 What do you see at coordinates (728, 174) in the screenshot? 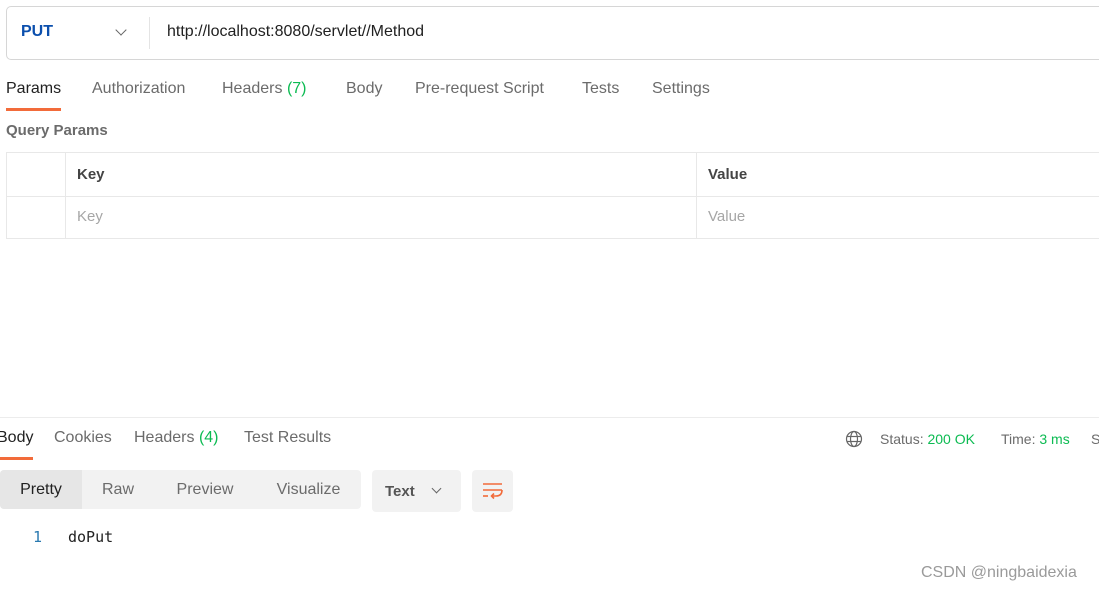
I see `column-header-value: Value` at bounding box center [728, 174].